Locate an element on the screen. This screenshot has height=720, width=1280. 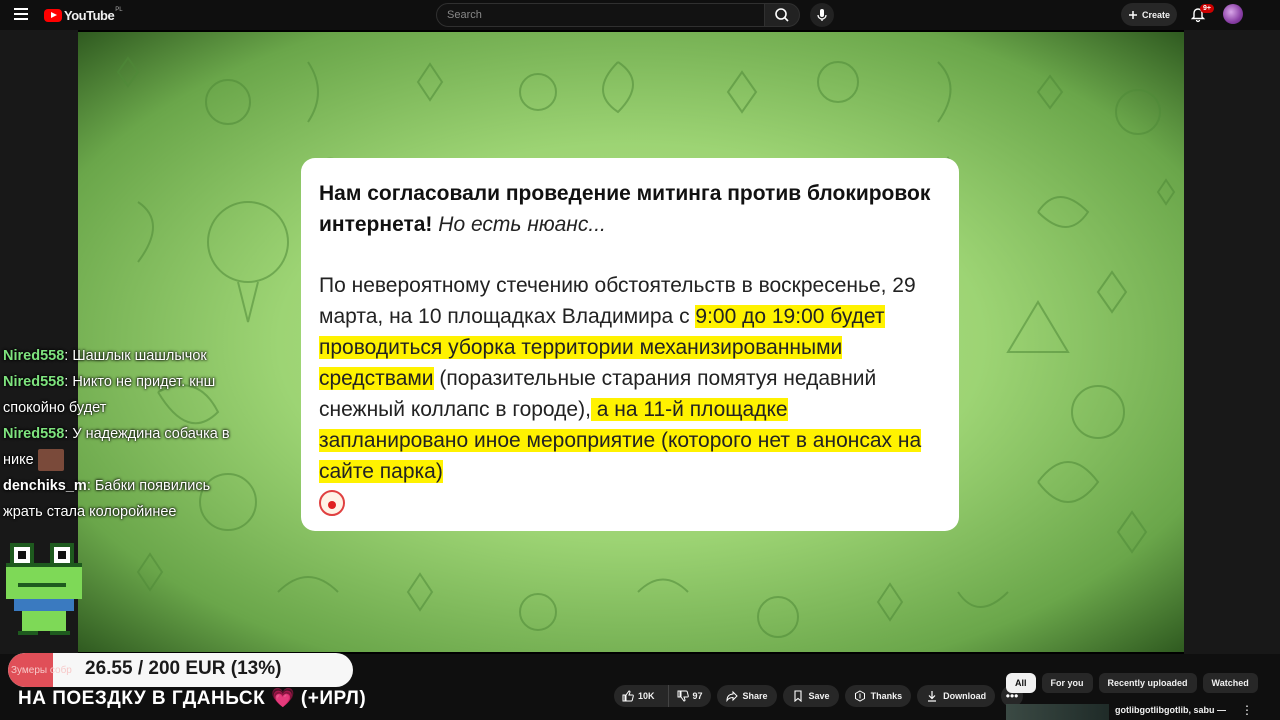
recommendation-thumbnail is located at coordinates (1057, 712).